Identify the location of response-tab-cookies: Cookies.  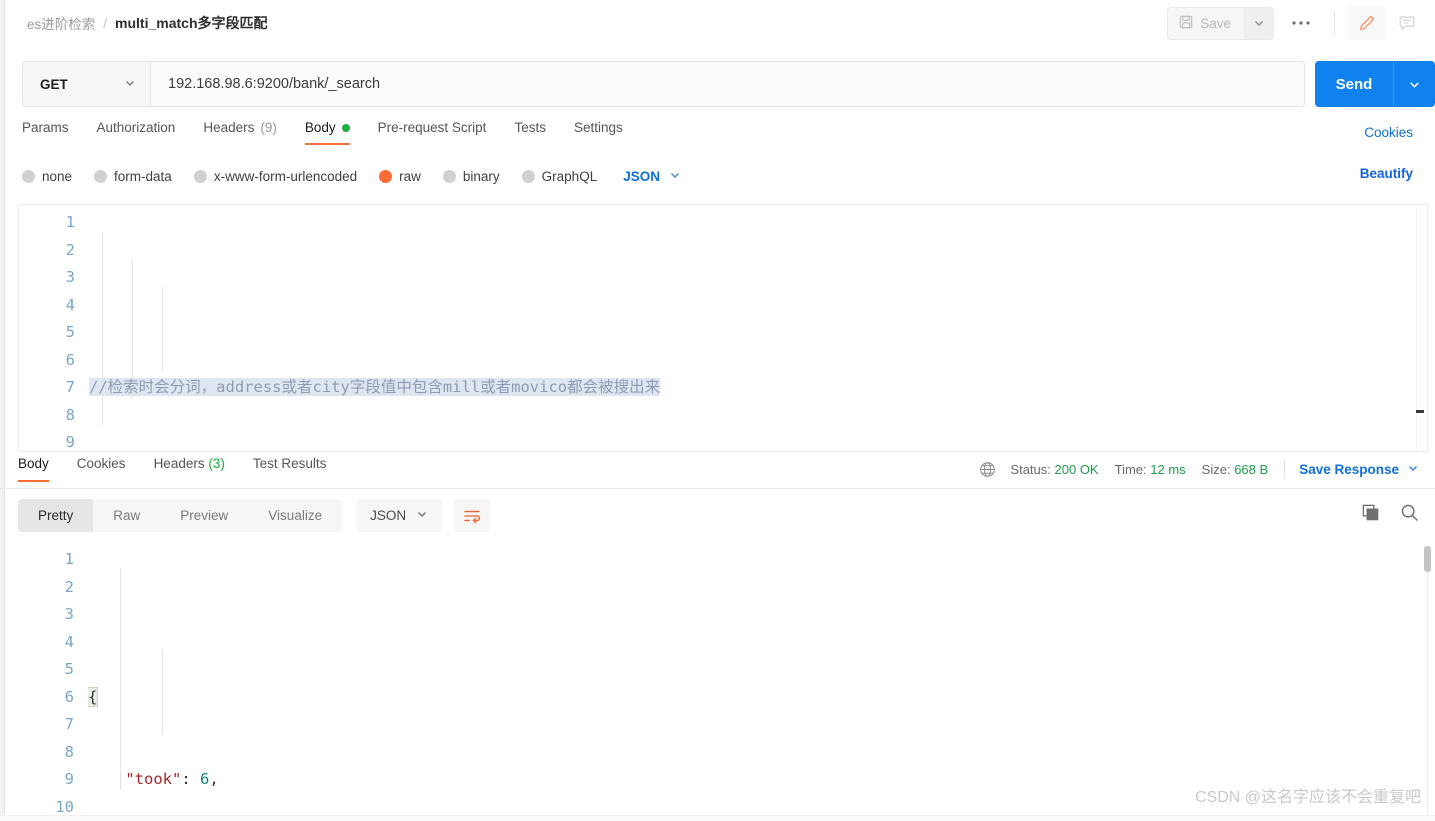
(101, 469).